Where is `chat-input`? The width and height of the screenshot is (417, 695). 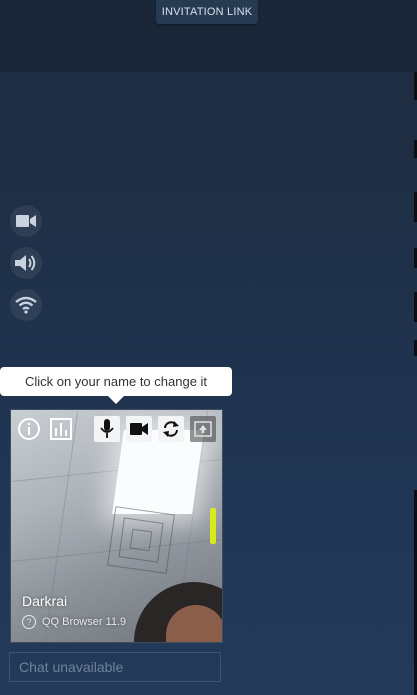
chat-input is located at coordinates (115, 667).